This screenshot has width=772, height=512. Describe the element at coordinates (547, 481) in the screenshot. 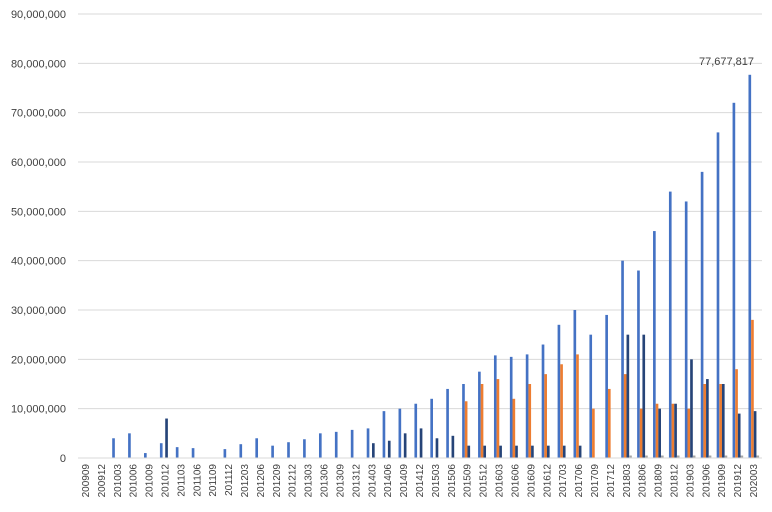

I see `x-tick-label: 201612` at that location.